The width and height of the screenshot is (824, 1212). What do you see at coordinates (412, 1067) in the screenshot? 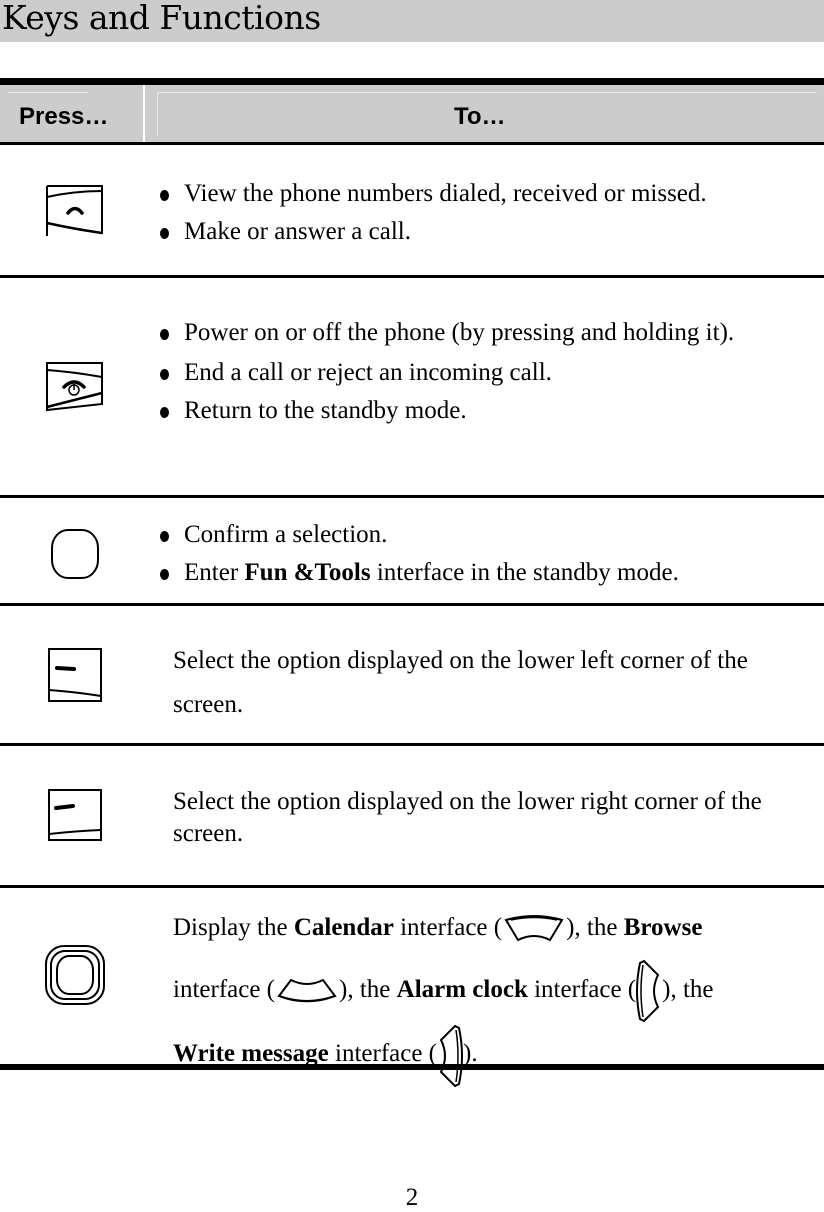
I see `table-bottom-rule` at bounding box center [412, 1067].